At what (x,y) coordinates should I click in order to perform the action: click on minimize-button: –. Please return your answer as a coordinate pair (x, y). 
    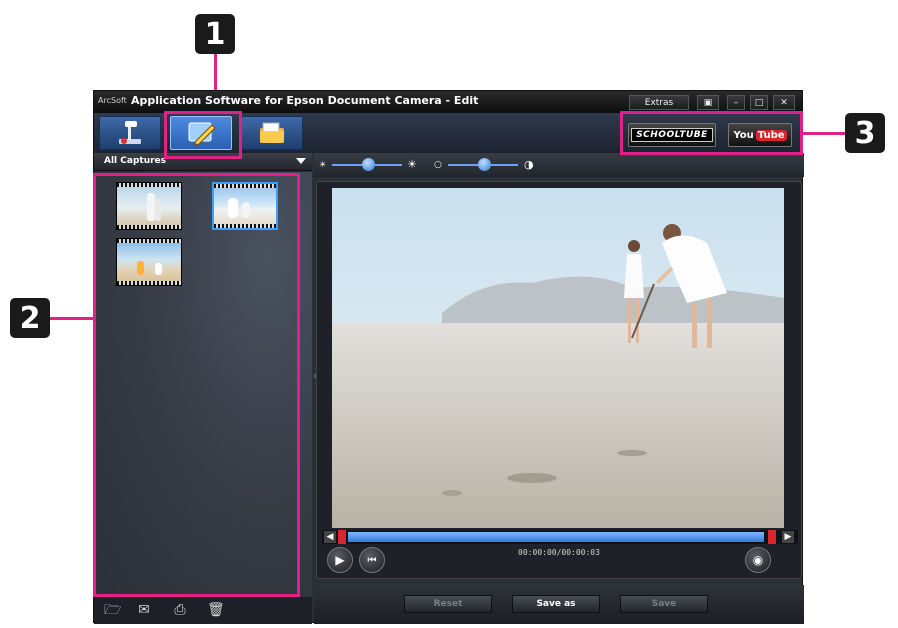
    Looking at the image, I should click on (736, 102).